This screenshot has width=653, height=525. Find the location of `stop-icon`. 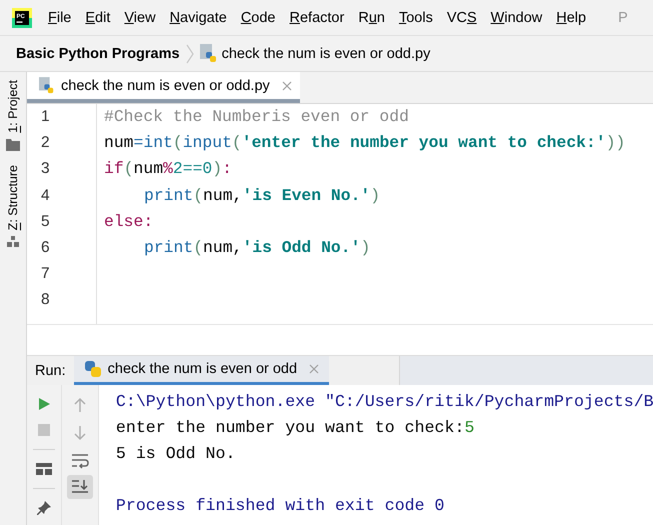

stop-icon is located at coordinates (43, 430).